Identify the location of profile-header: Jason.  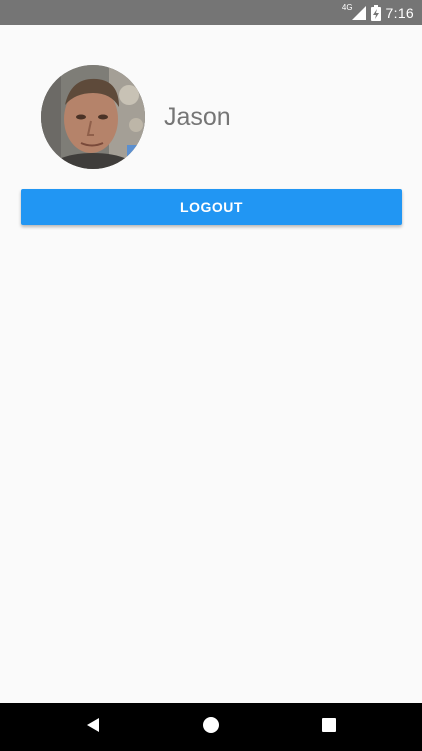
(136, 117).